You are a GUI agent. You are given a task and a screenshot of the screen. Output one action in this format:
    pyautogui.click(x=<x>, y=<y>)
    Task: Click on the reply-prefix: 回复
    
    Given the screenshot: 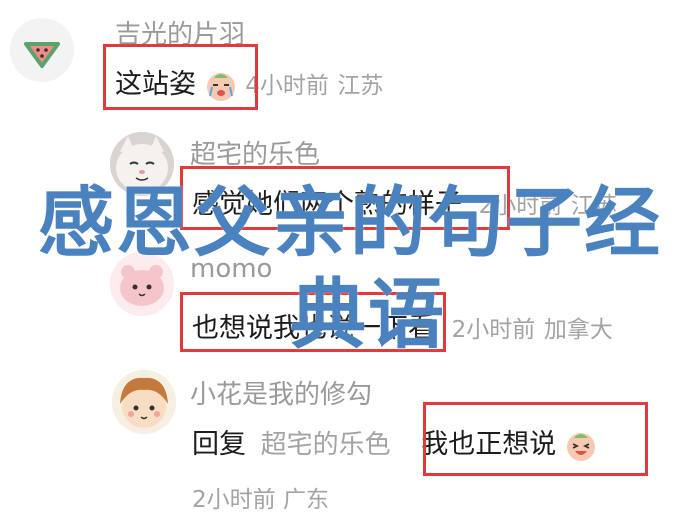 What is the action you would take?
    pyautogui.click(x=219, y=444)
    